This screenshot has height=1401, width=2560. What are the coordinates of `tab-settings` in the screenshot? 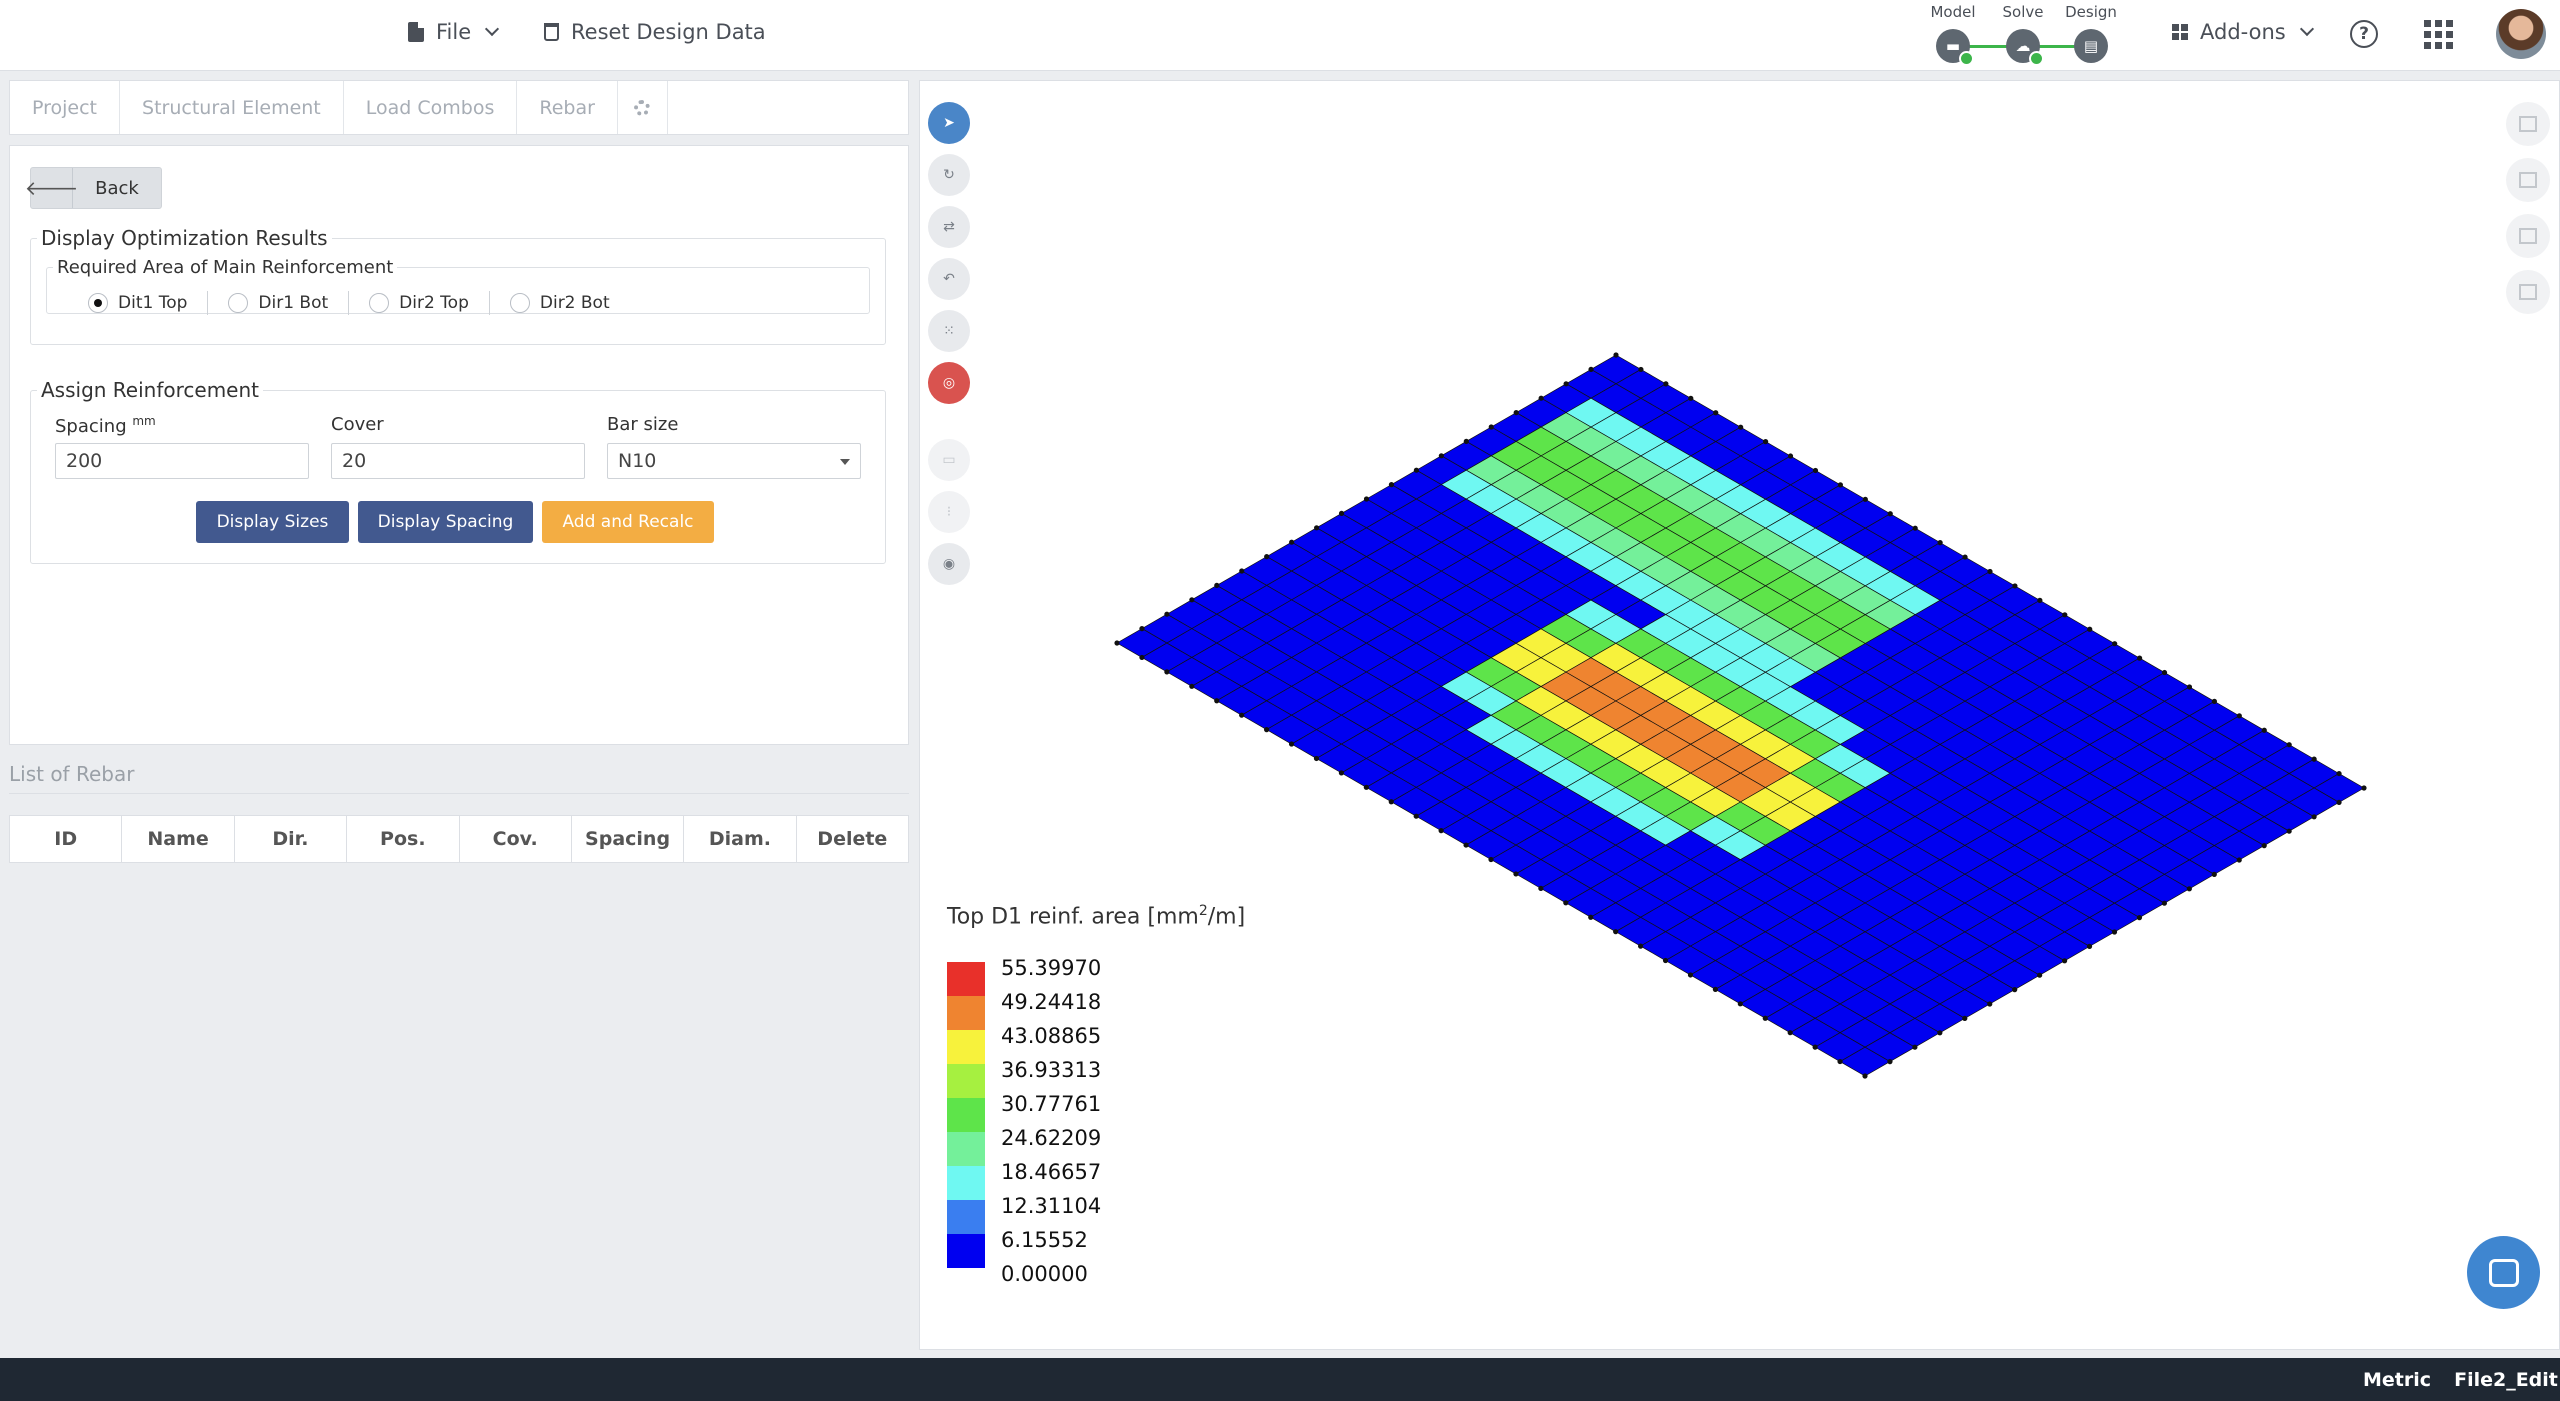 It's located at (643, 107).